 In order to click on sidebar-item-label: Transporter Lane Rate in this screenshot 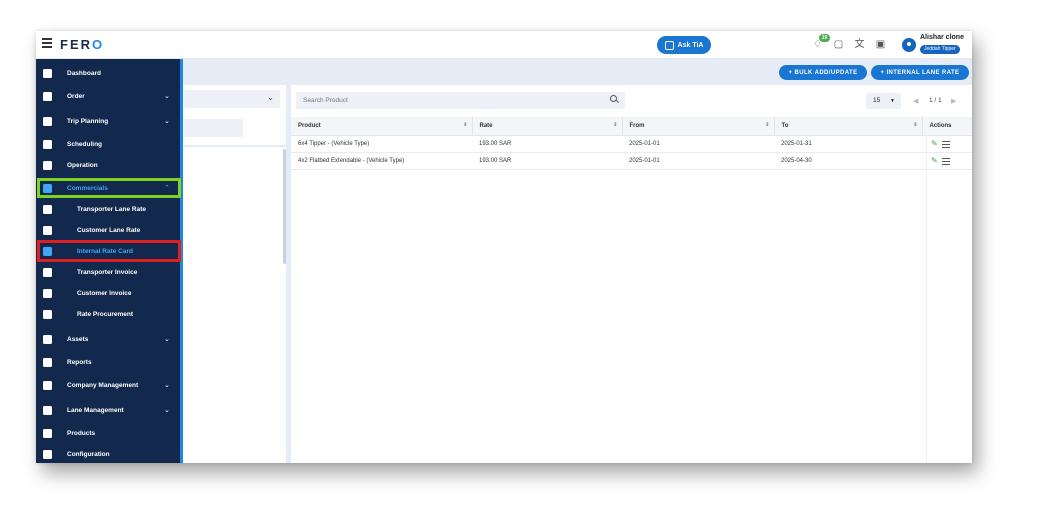, I will do `click(111, 209)`.